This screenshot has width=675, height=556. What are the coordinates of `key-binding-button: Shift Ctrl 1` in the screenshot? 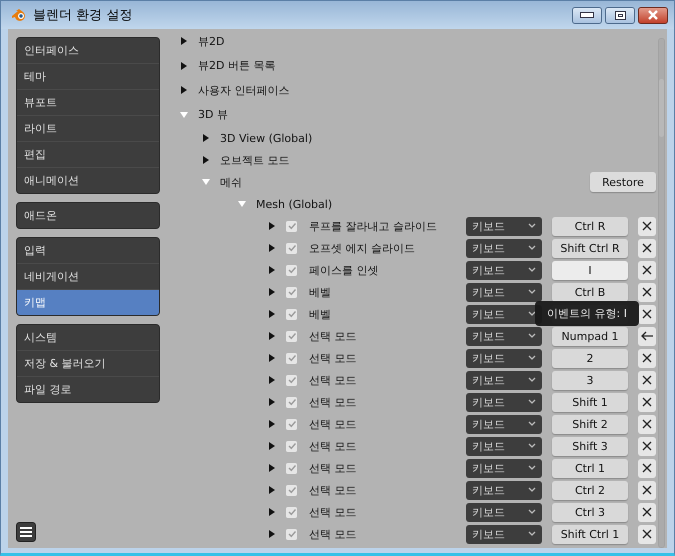 It's located at (590, 534).